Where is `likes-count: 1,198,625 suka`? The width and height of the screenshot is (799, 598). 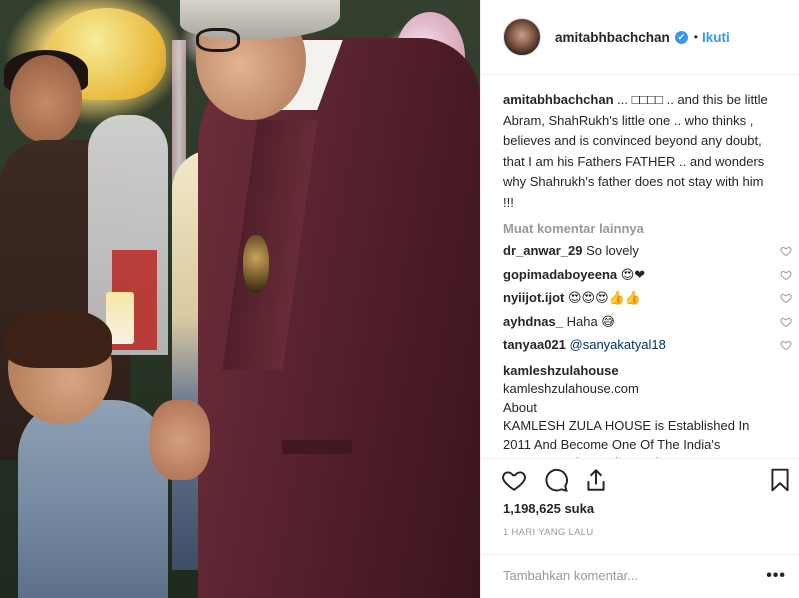 likes-count: 1,198,625 suka is located at coordinates (548, 508).